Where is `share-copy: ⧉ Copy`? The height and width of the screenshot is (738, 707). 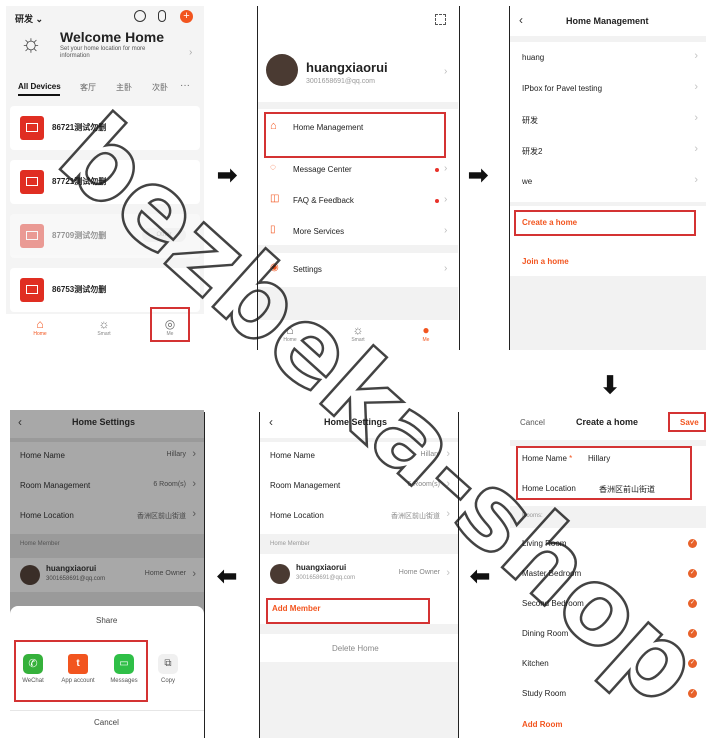
share-copy: ⧉ Copy is located at coordinates (168, 669).